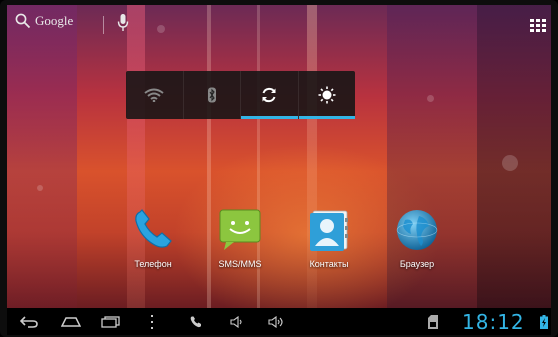 The image size is (558, 337). Describe the element at coordinates (417, 264) in the screenshot. I see `browser-label: Браузер` at that location.